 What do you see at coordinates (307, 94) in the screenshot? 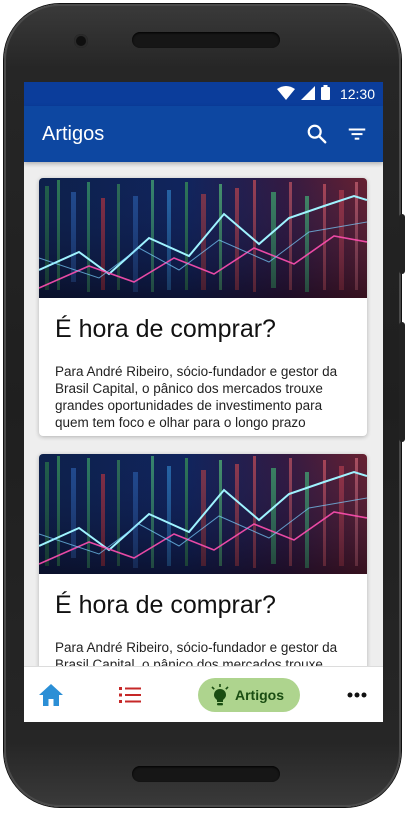
I see `signal-icon` at bounding box center [307, 94].